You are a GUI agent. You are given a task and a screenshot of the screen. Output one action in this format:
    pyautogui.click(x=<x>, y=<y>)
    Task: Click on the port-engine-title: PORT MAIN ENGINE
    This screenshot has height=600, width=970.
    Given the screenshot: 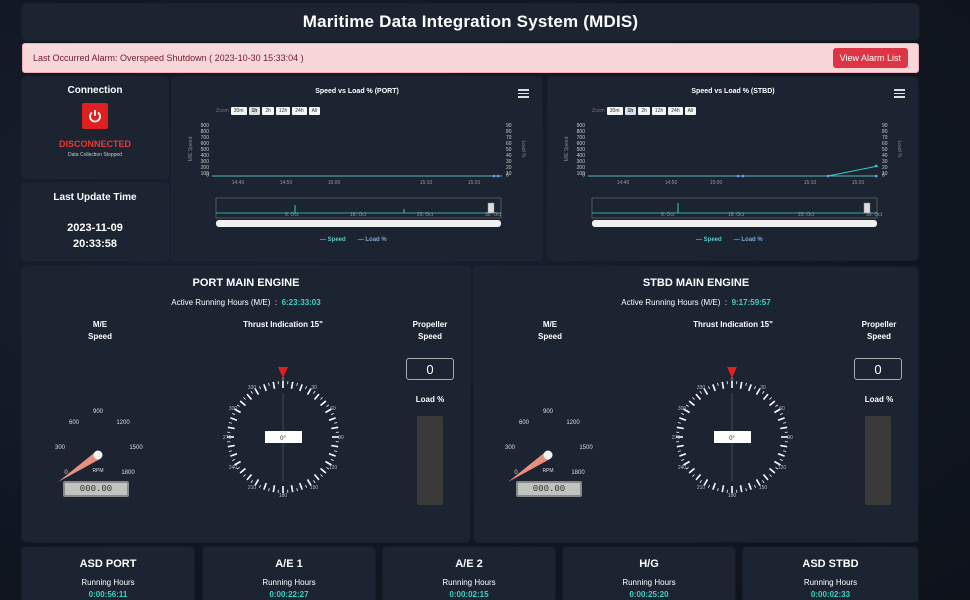 What is the action you would take?
    pyautogui.click(x=246, y=283)
    